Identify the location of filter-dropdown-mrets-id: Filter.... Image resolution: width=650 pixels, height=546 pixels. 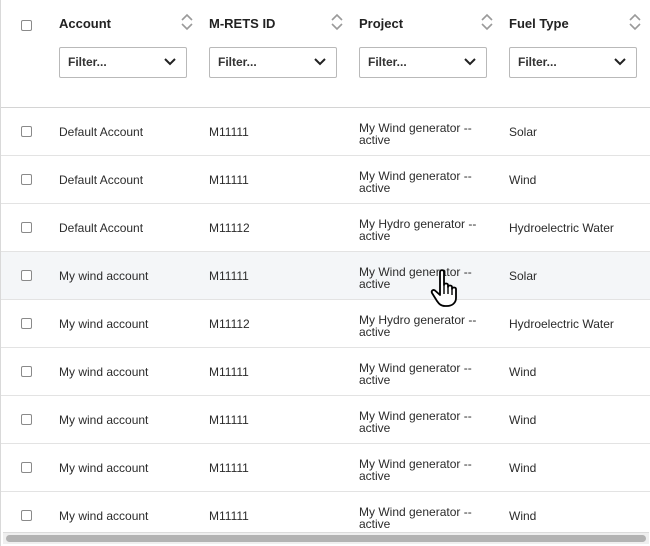
(273, 62).